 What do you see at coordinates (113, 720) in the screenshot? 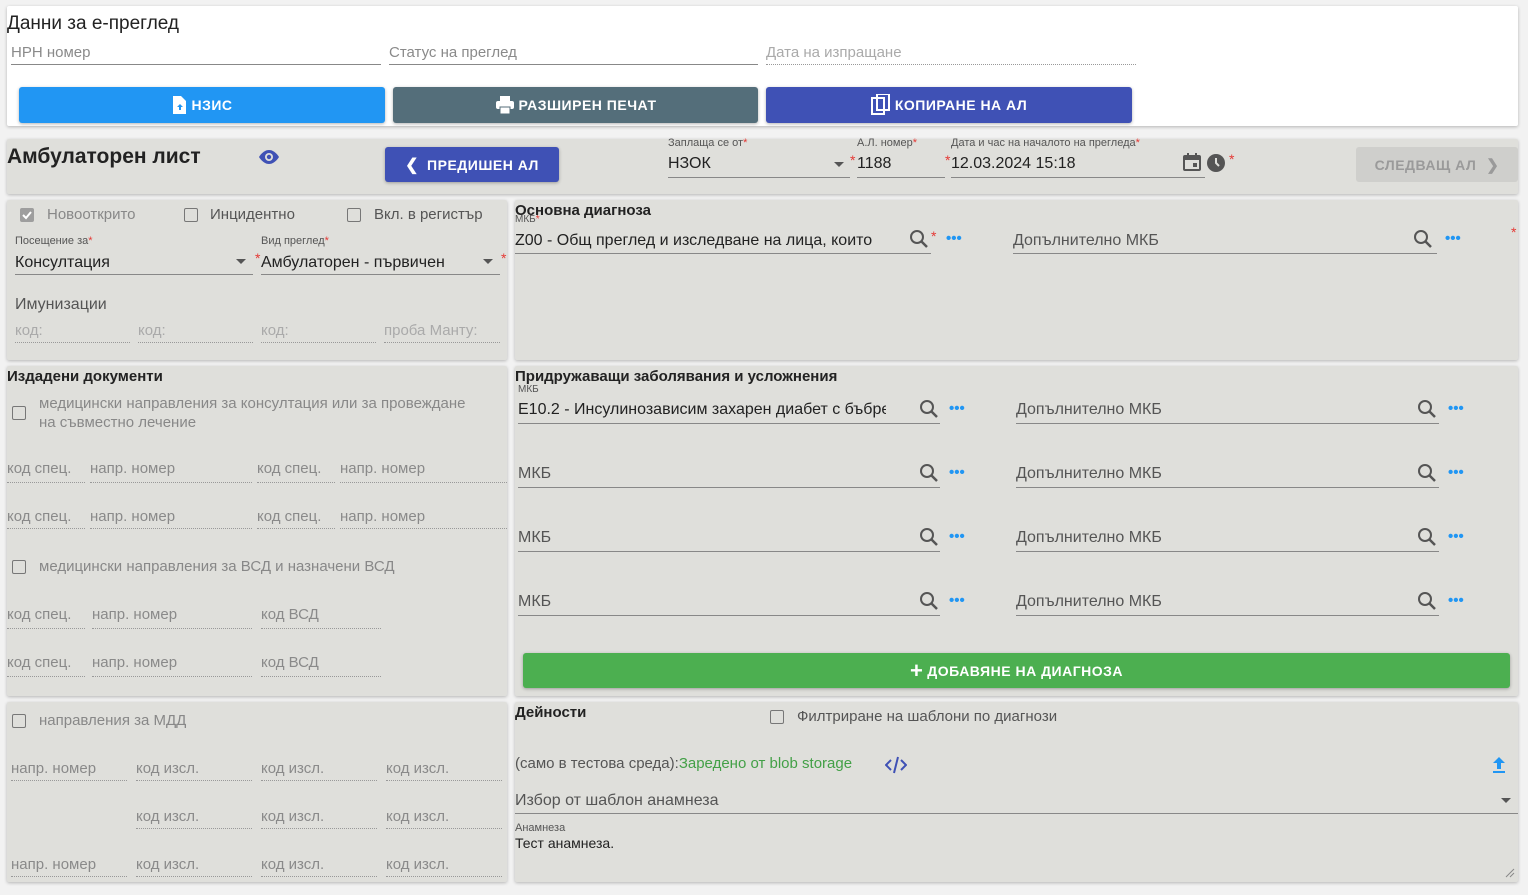
I see `mdd-label: направления за МДД` at bounding box center [113, 720].